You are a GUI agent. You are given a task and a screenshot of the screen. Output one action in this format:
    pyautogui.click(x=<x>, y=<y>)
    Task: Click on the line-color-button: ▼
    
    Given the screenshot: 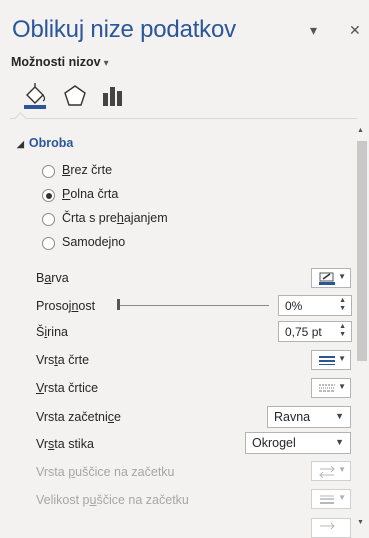 What is the action you would take?
    pyautogui.click(x=331, y=278)
    